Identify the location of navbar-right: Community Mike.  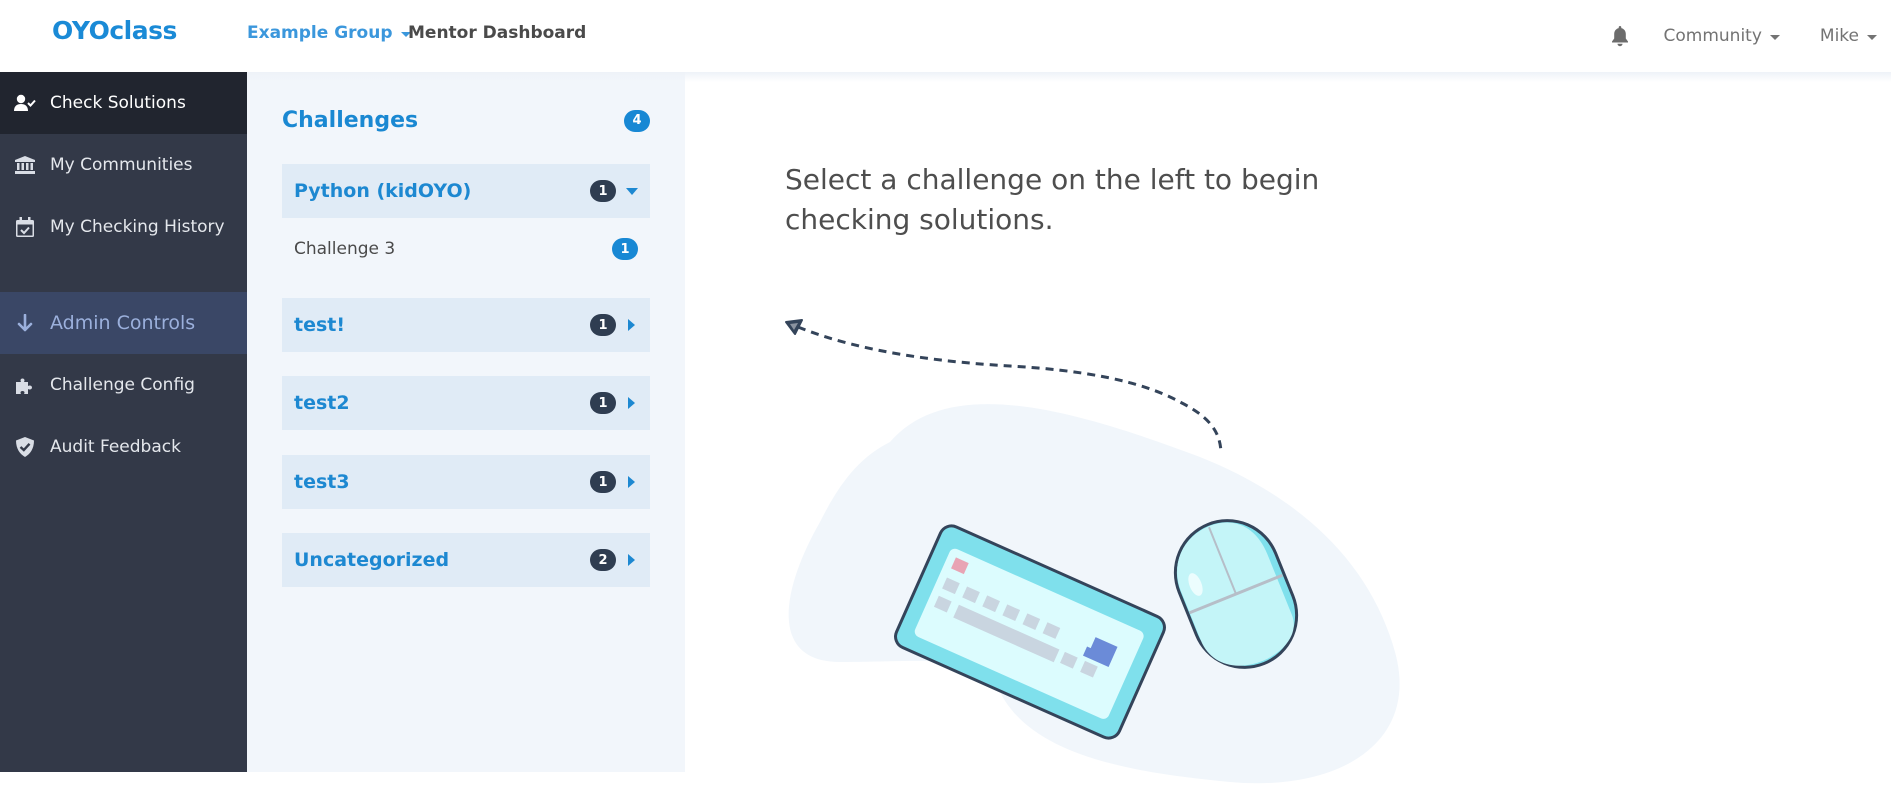
(1745, 36).